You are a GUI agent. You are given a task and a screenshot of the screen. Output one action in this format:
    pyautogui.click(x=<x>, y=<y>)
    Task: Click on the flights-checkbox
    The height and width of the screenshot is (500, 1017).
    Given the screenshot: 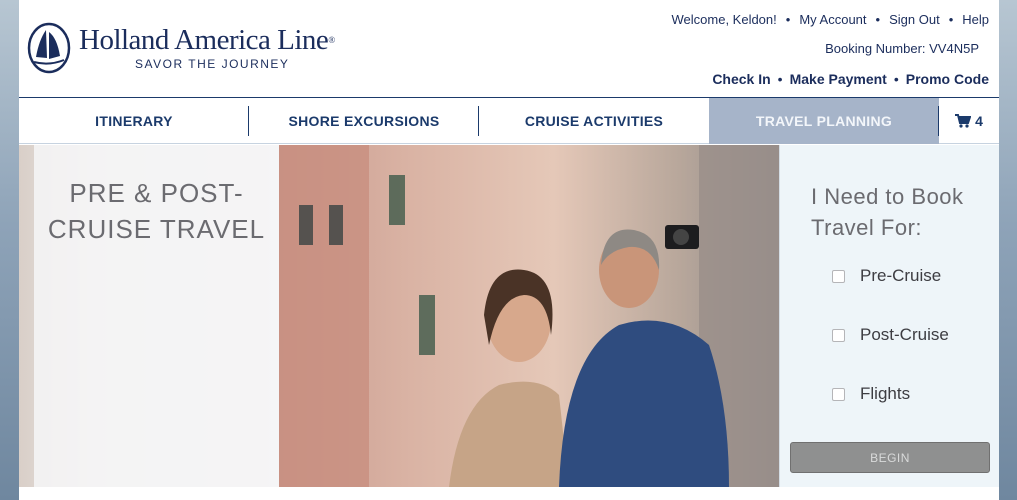 What is the action you would take?
    pyautogui.click(x=838, y=394)
    